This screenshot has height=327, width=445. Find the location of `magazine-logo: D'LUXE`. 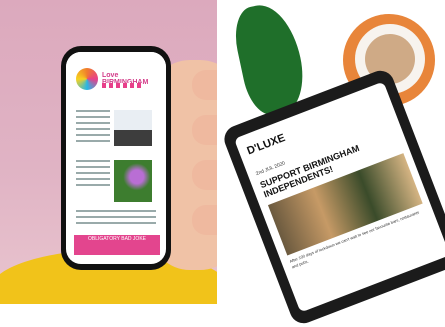

magazine-logo: D'LUXE is located at coordinates (266, 144).